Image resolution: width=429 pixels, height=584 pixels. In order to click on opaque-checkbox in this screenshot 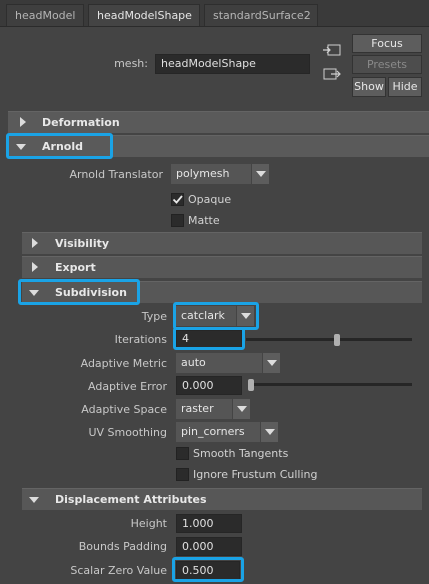, I will do `click(177, 199)`.